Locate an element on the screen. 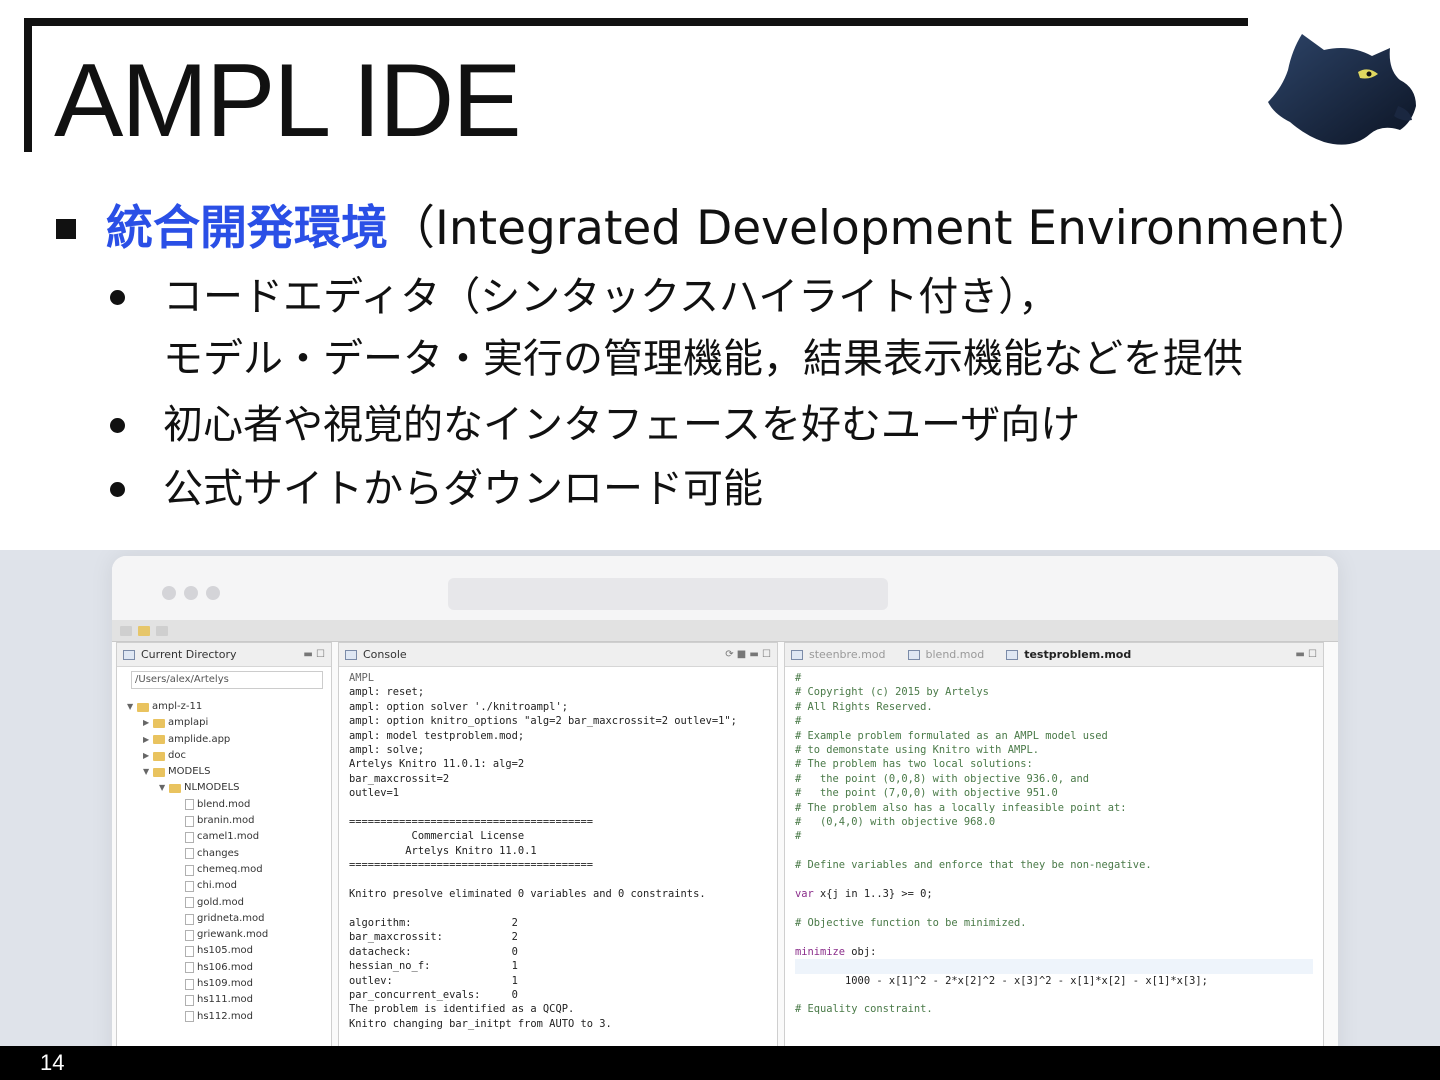 The width and height of the screenshot is (1440, 1080). dot-bullet-icon is located at coordinates (117, 297).